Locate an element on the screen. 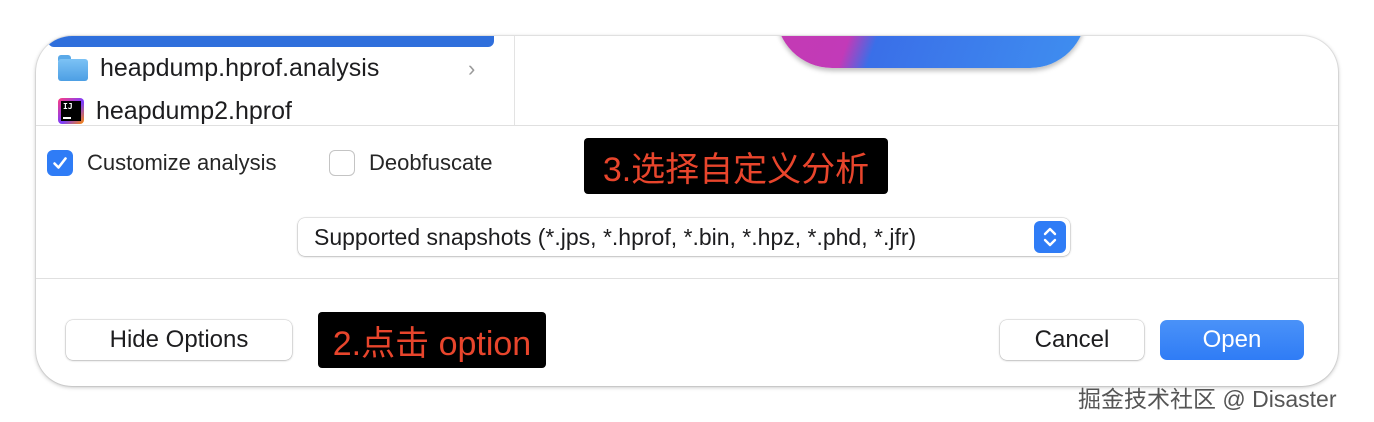 The image size is (1374, 422). up-down-chevron-icon is located at coordinates (1050, 237).